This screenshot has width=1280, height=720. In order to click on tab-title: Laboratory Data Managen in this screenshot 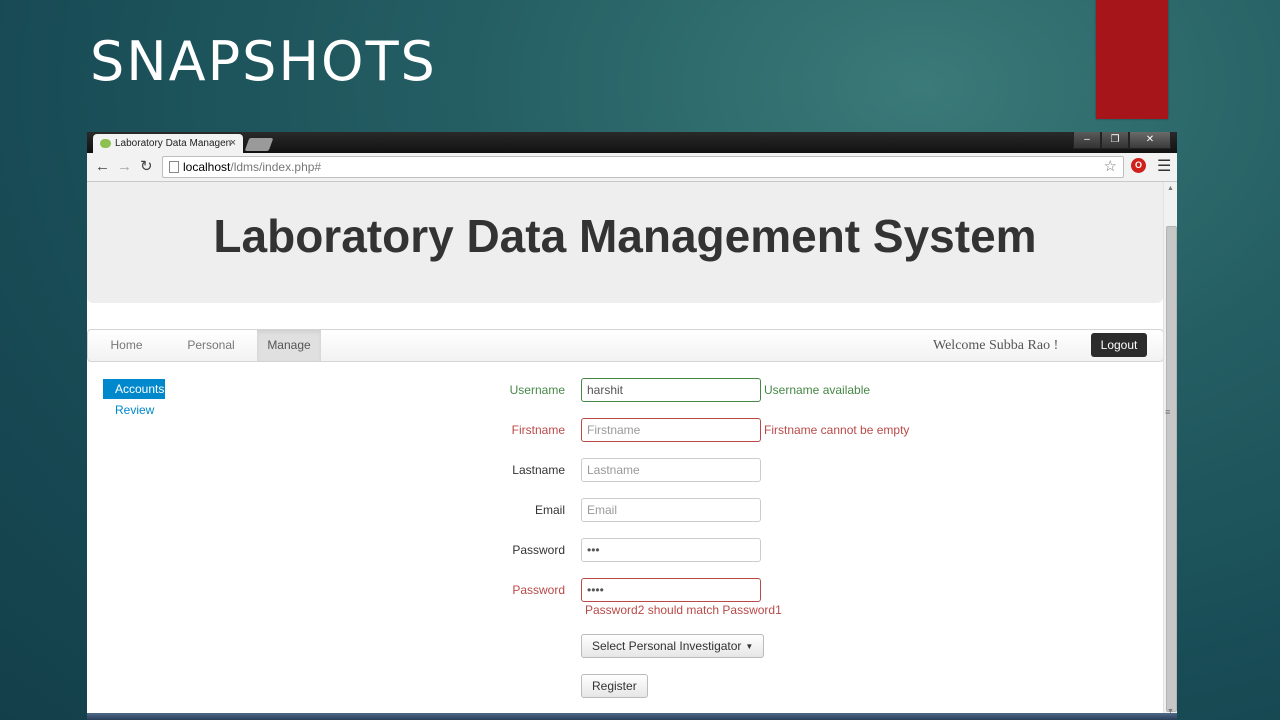, I will do `click(173, 143)`.